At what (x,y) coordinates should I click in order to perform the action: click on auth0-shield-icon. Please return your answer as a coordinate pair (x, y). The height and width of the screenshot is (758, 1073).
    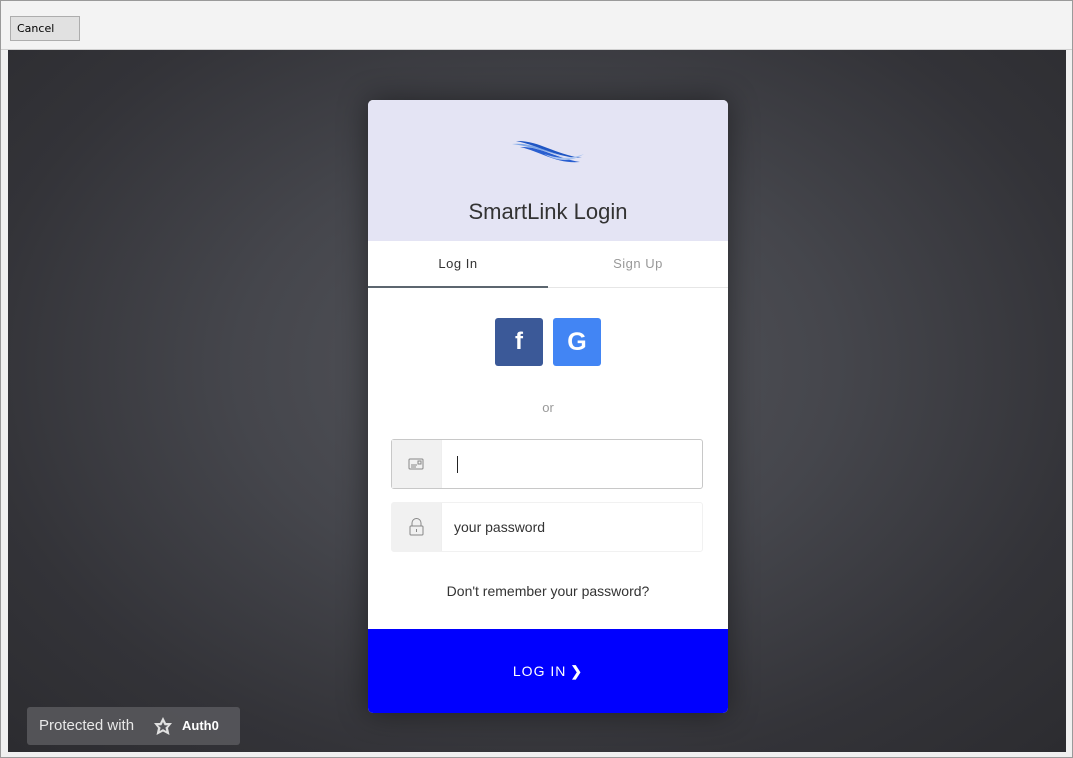
    Looking at the image, I should click on (163, 726).